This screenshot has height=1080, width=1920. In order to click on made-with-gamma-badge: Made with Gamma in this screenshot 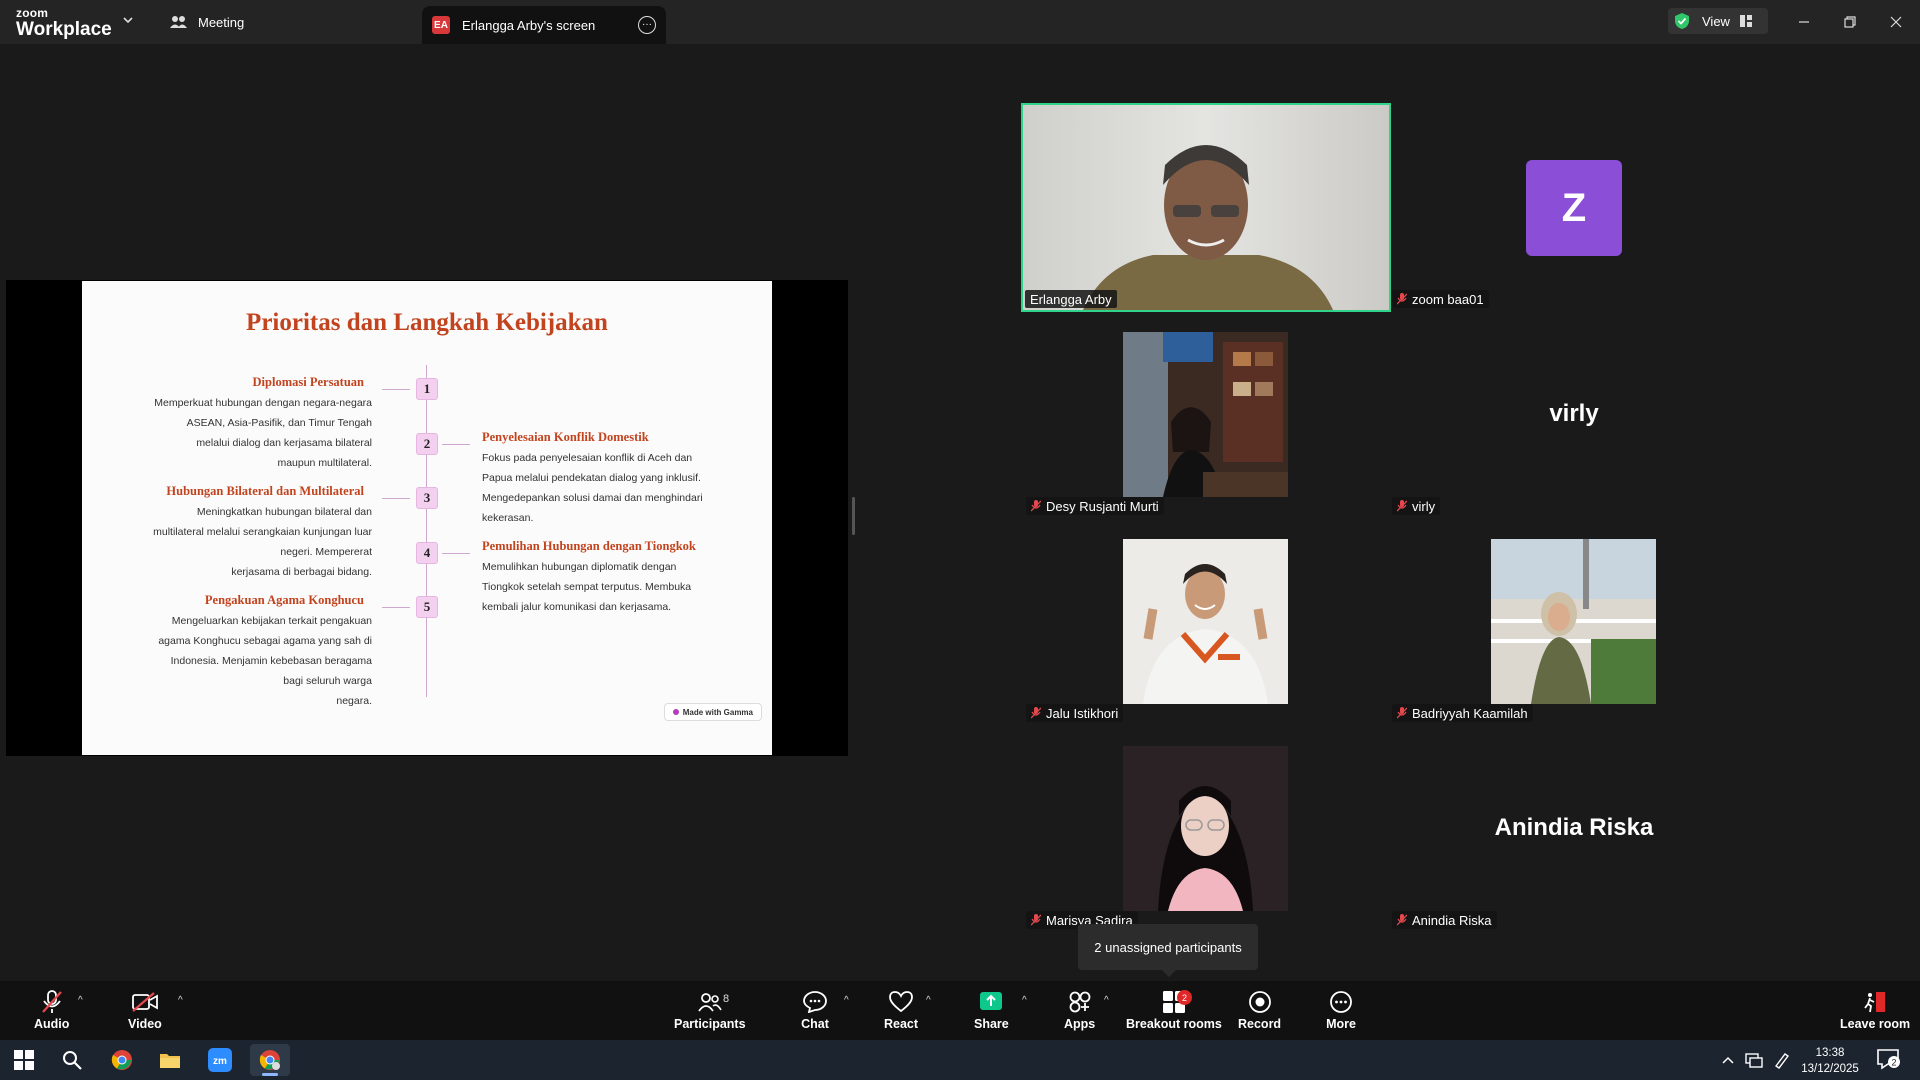, I will do `click(712, 712)`.